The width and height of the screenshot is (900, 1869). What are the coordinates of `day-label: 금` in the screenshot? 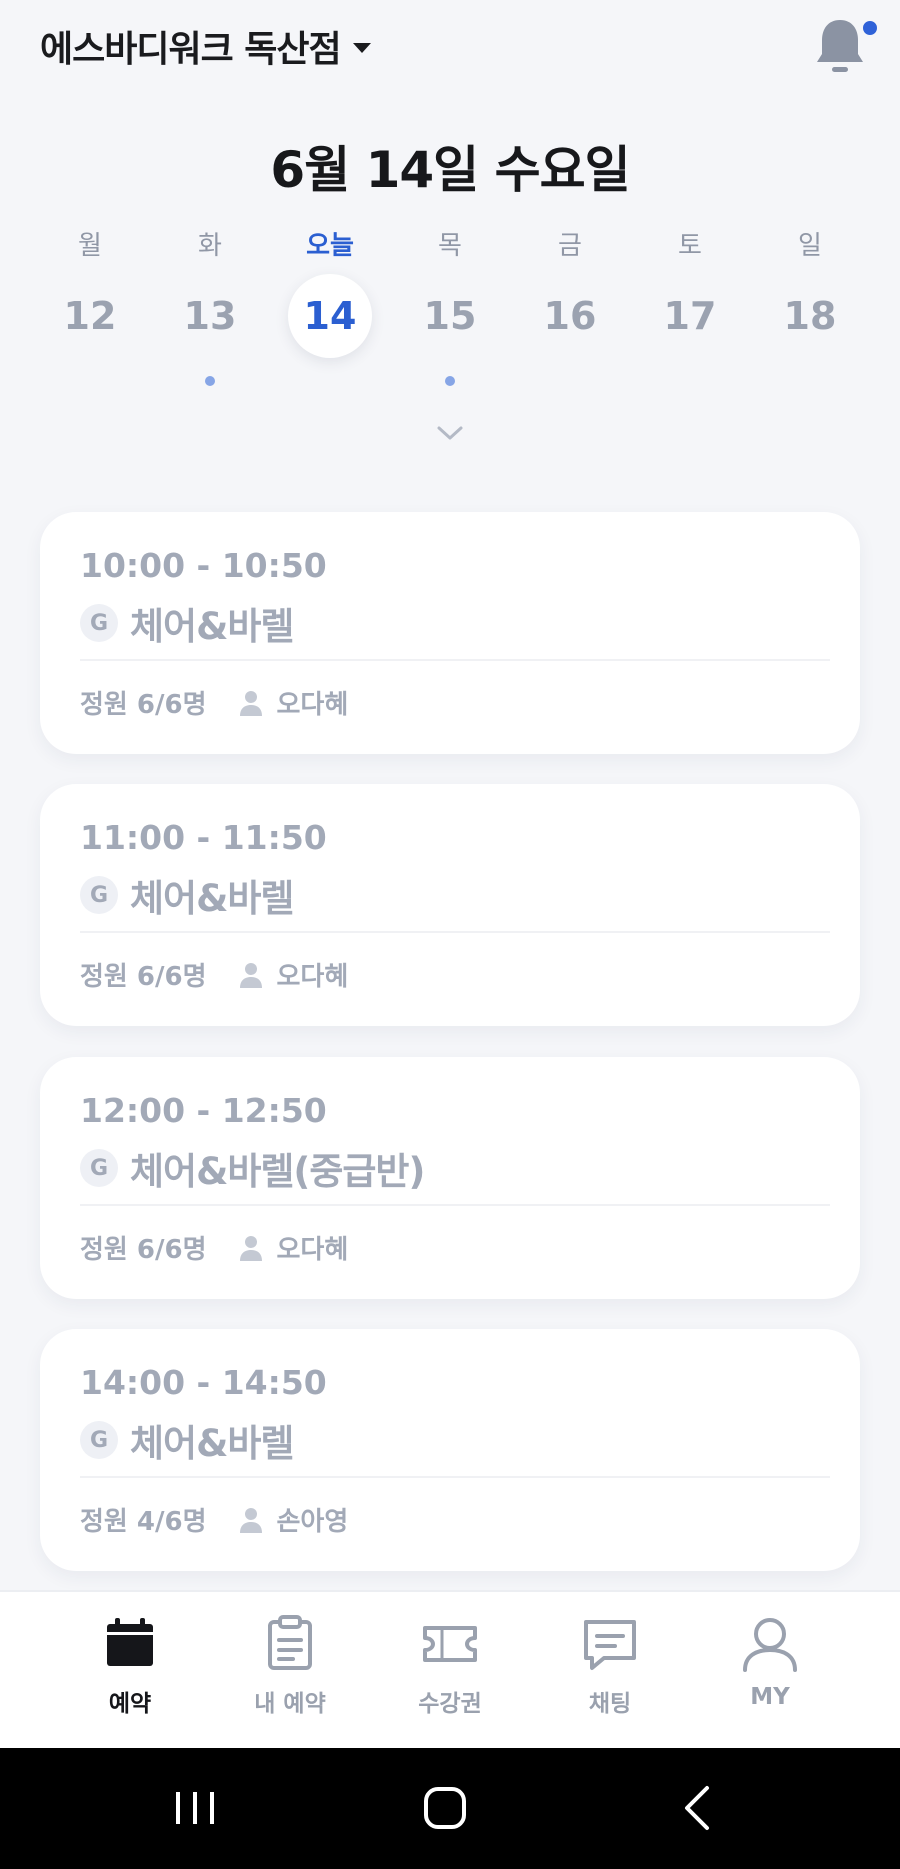 It's located at (570, 246).